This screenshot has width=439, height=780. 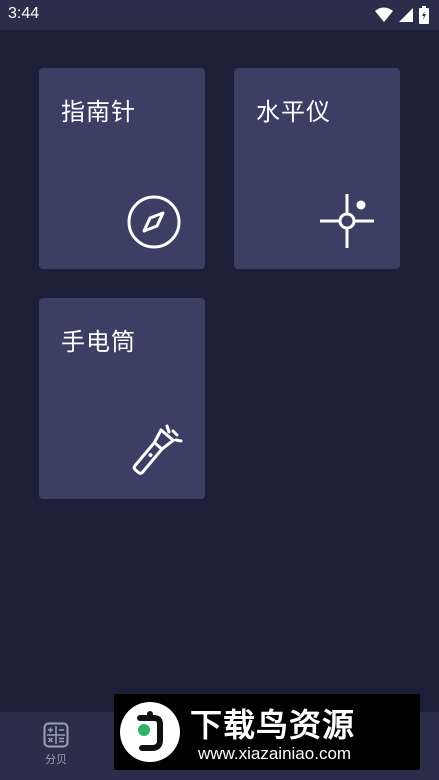 I want to click on flashlight-tile-label: 手电筒, so click(x=98, y=342).